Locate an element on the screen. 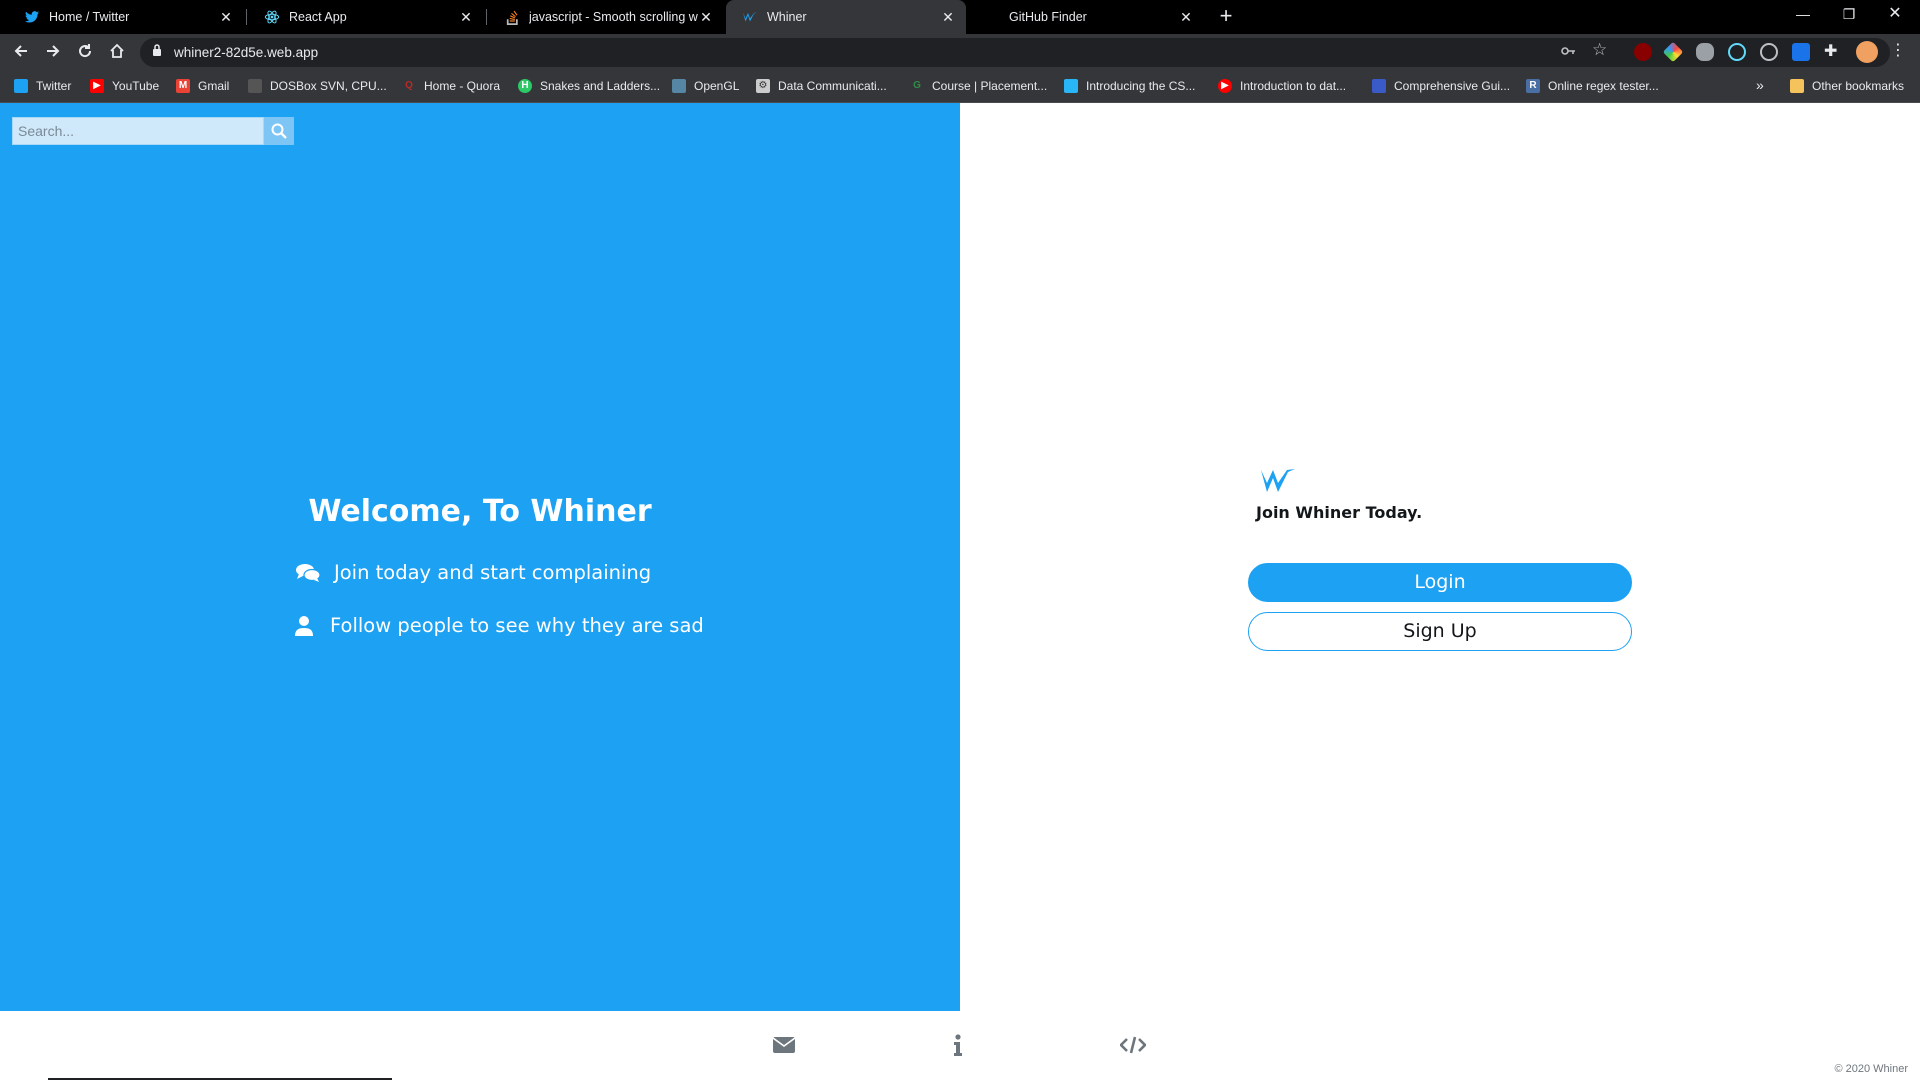  new-tab-button: + is located at coordinates (1226, 17).